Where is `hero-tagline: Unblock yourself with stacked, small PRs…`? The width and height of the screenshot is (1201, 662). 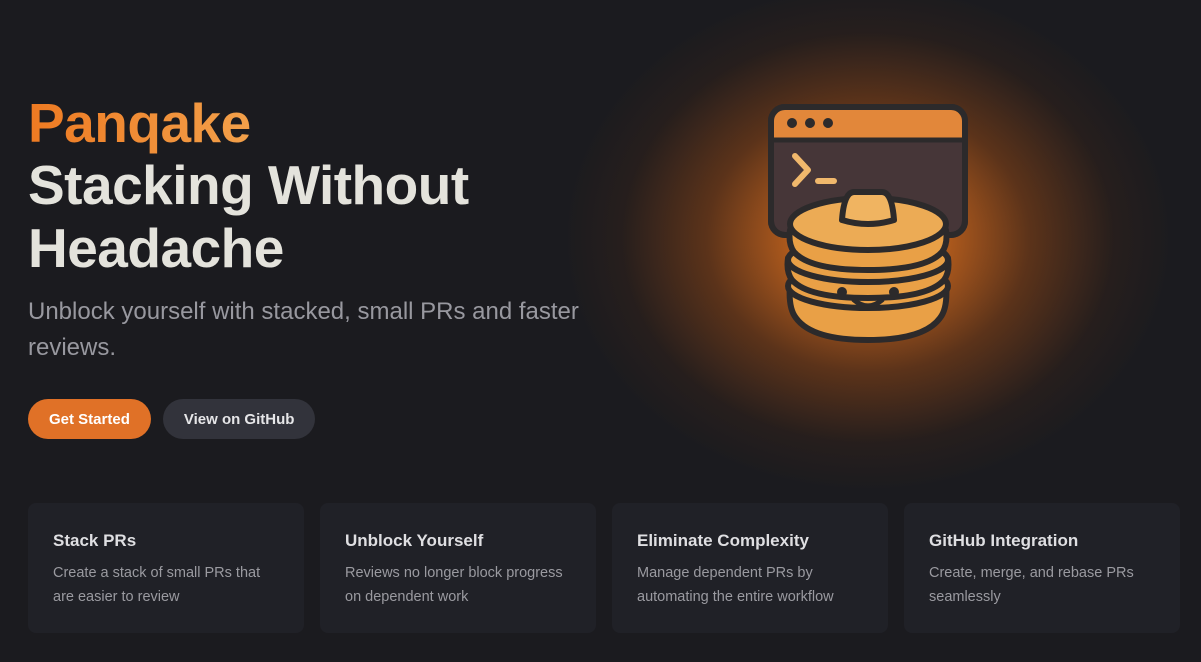 hero-tagline: Unblock yourself with stacked, small PRs… is located at coordinates (303, 329).